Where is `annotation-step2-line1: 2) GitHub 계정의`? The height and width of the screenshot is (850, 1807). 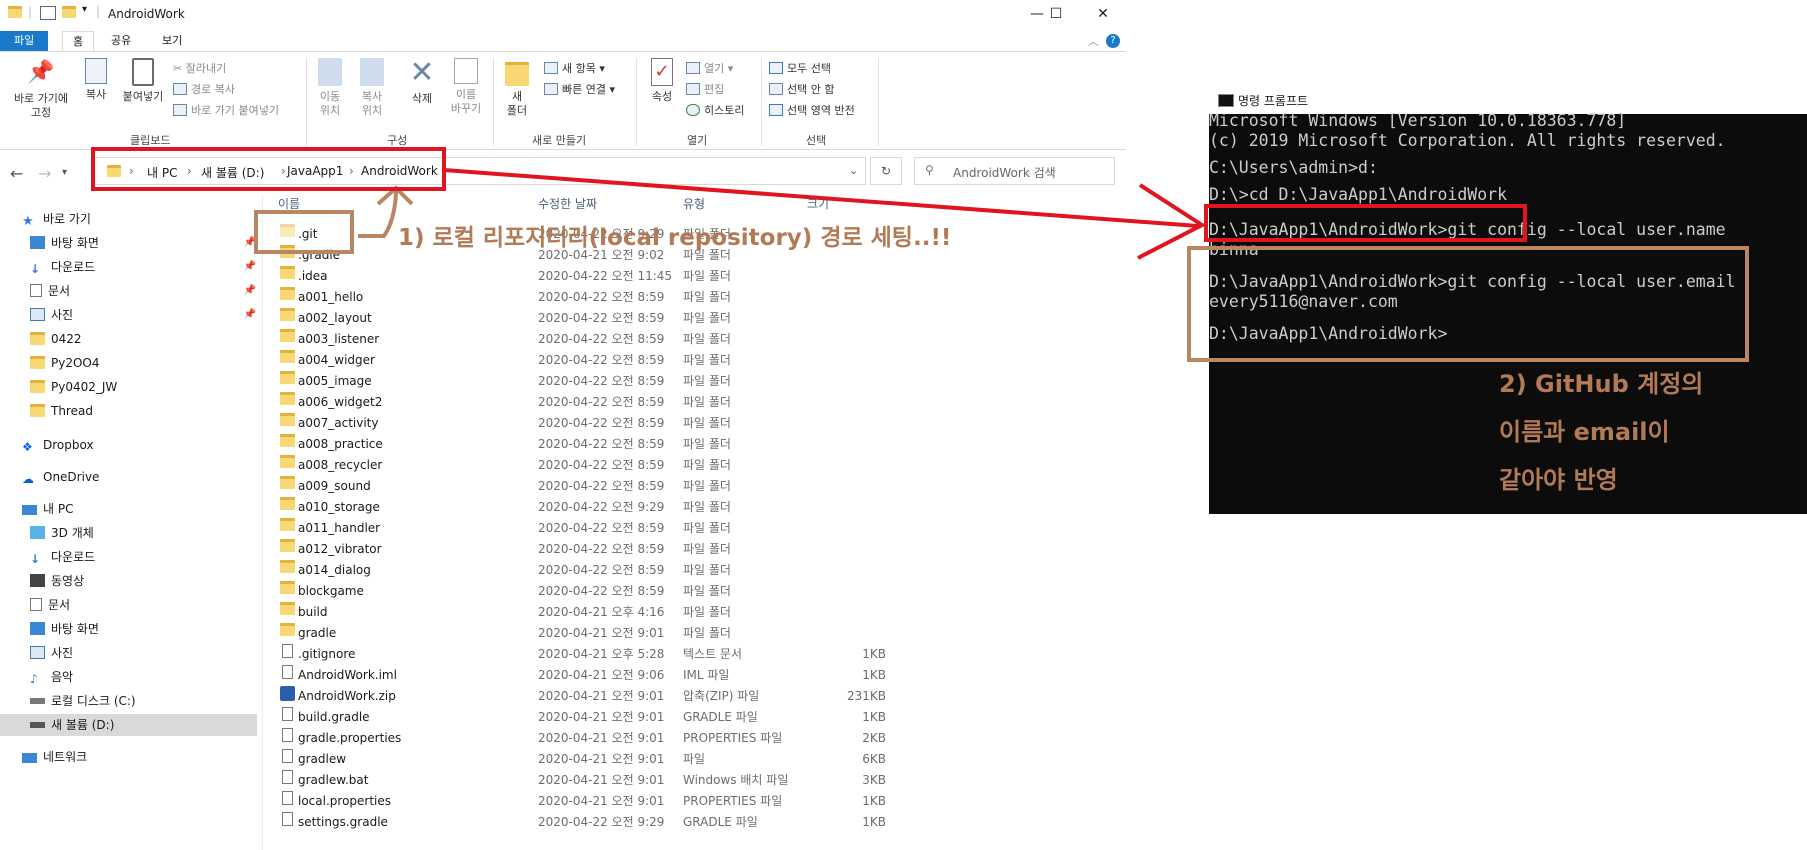
annotation-step2-line1: 2) GitHub 계정의 is located at coordinates (1601, 384).